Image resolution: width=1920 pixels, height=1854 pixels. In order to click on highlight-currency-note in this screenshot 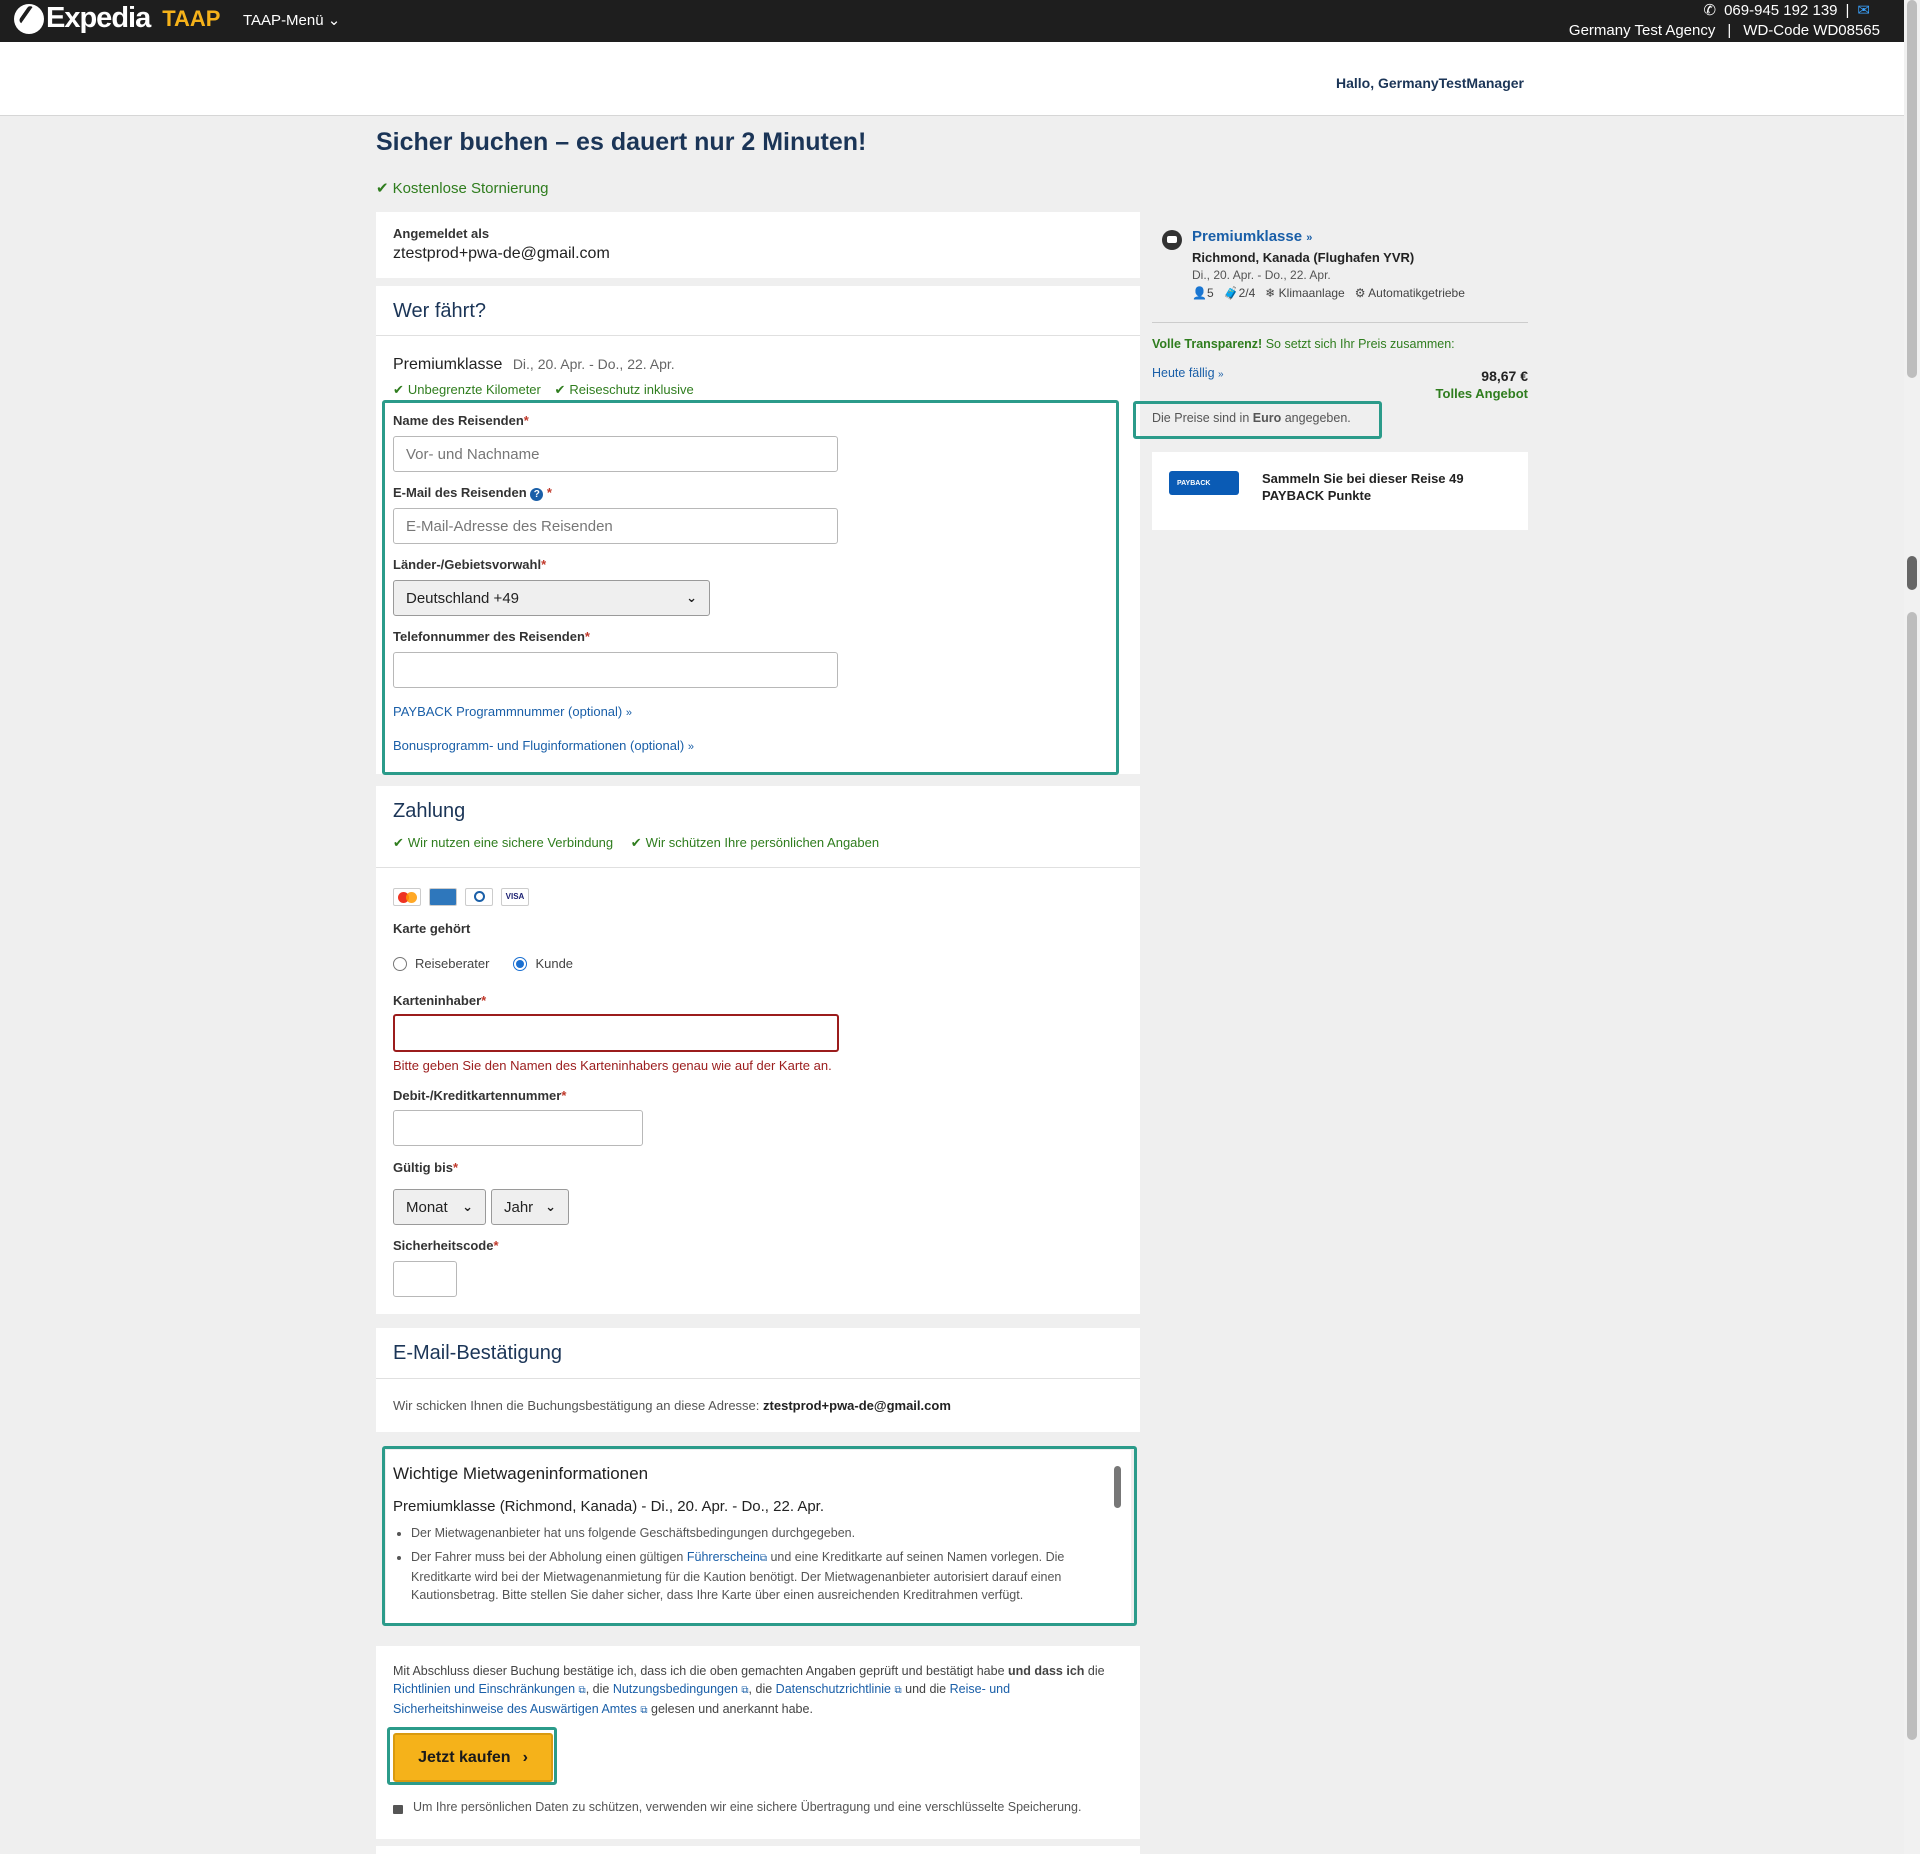, I will do `click(1257, 420)`.